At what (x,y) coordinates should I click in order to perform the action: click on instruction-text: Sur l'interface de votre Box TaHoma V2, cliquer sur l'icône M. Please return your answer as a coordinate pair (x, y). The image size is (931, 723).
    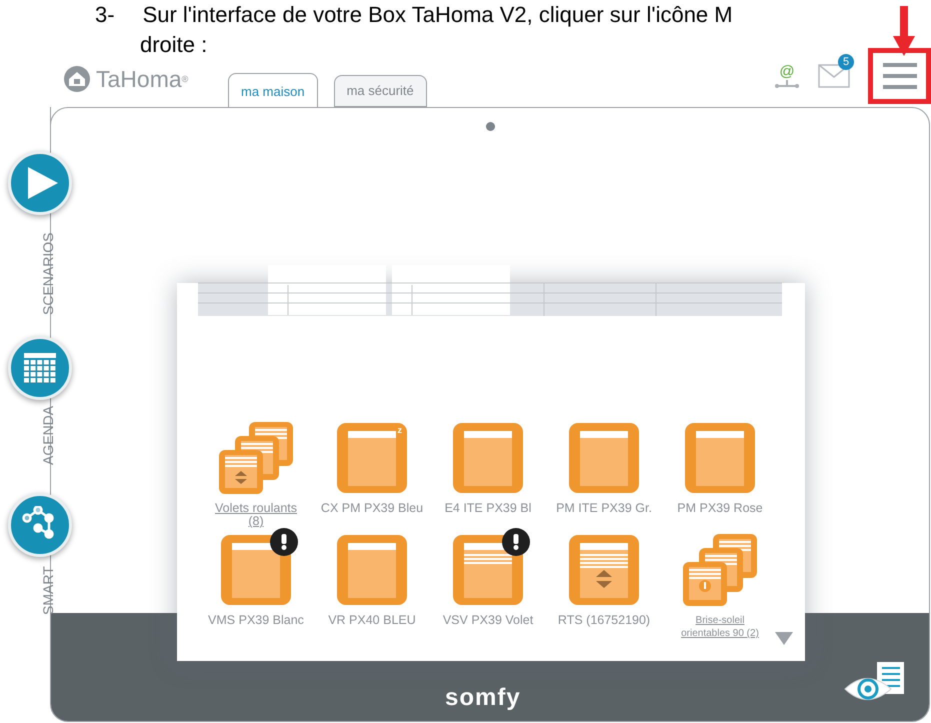
    Looking at the image, I should click on (437, 15).